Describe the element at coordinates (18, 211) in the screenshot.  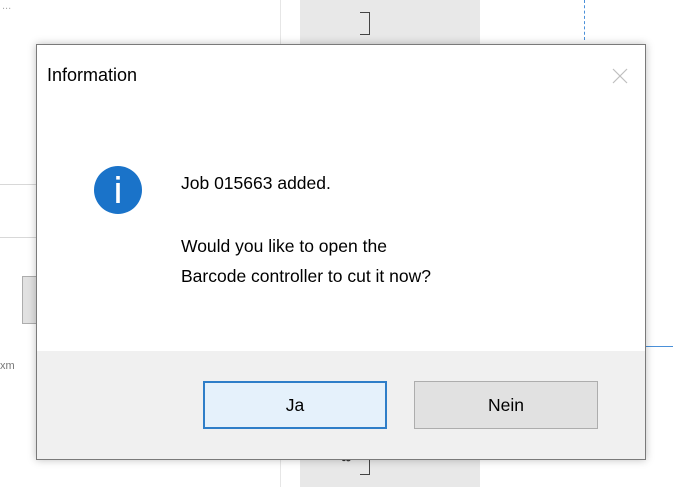
I see `background-left-panel` at that location.